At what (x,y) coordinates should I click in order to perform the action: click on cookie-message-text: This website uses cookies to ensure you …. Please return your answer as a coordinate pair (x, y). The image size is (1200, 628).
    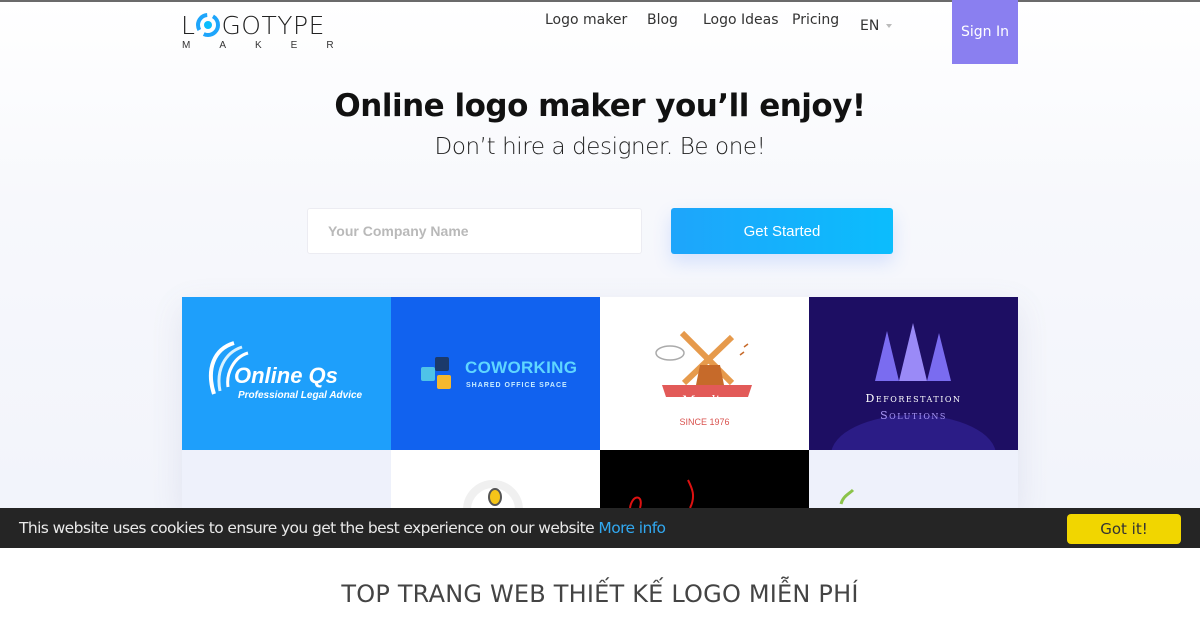
    Looking at the image, I should click on (307, 528).